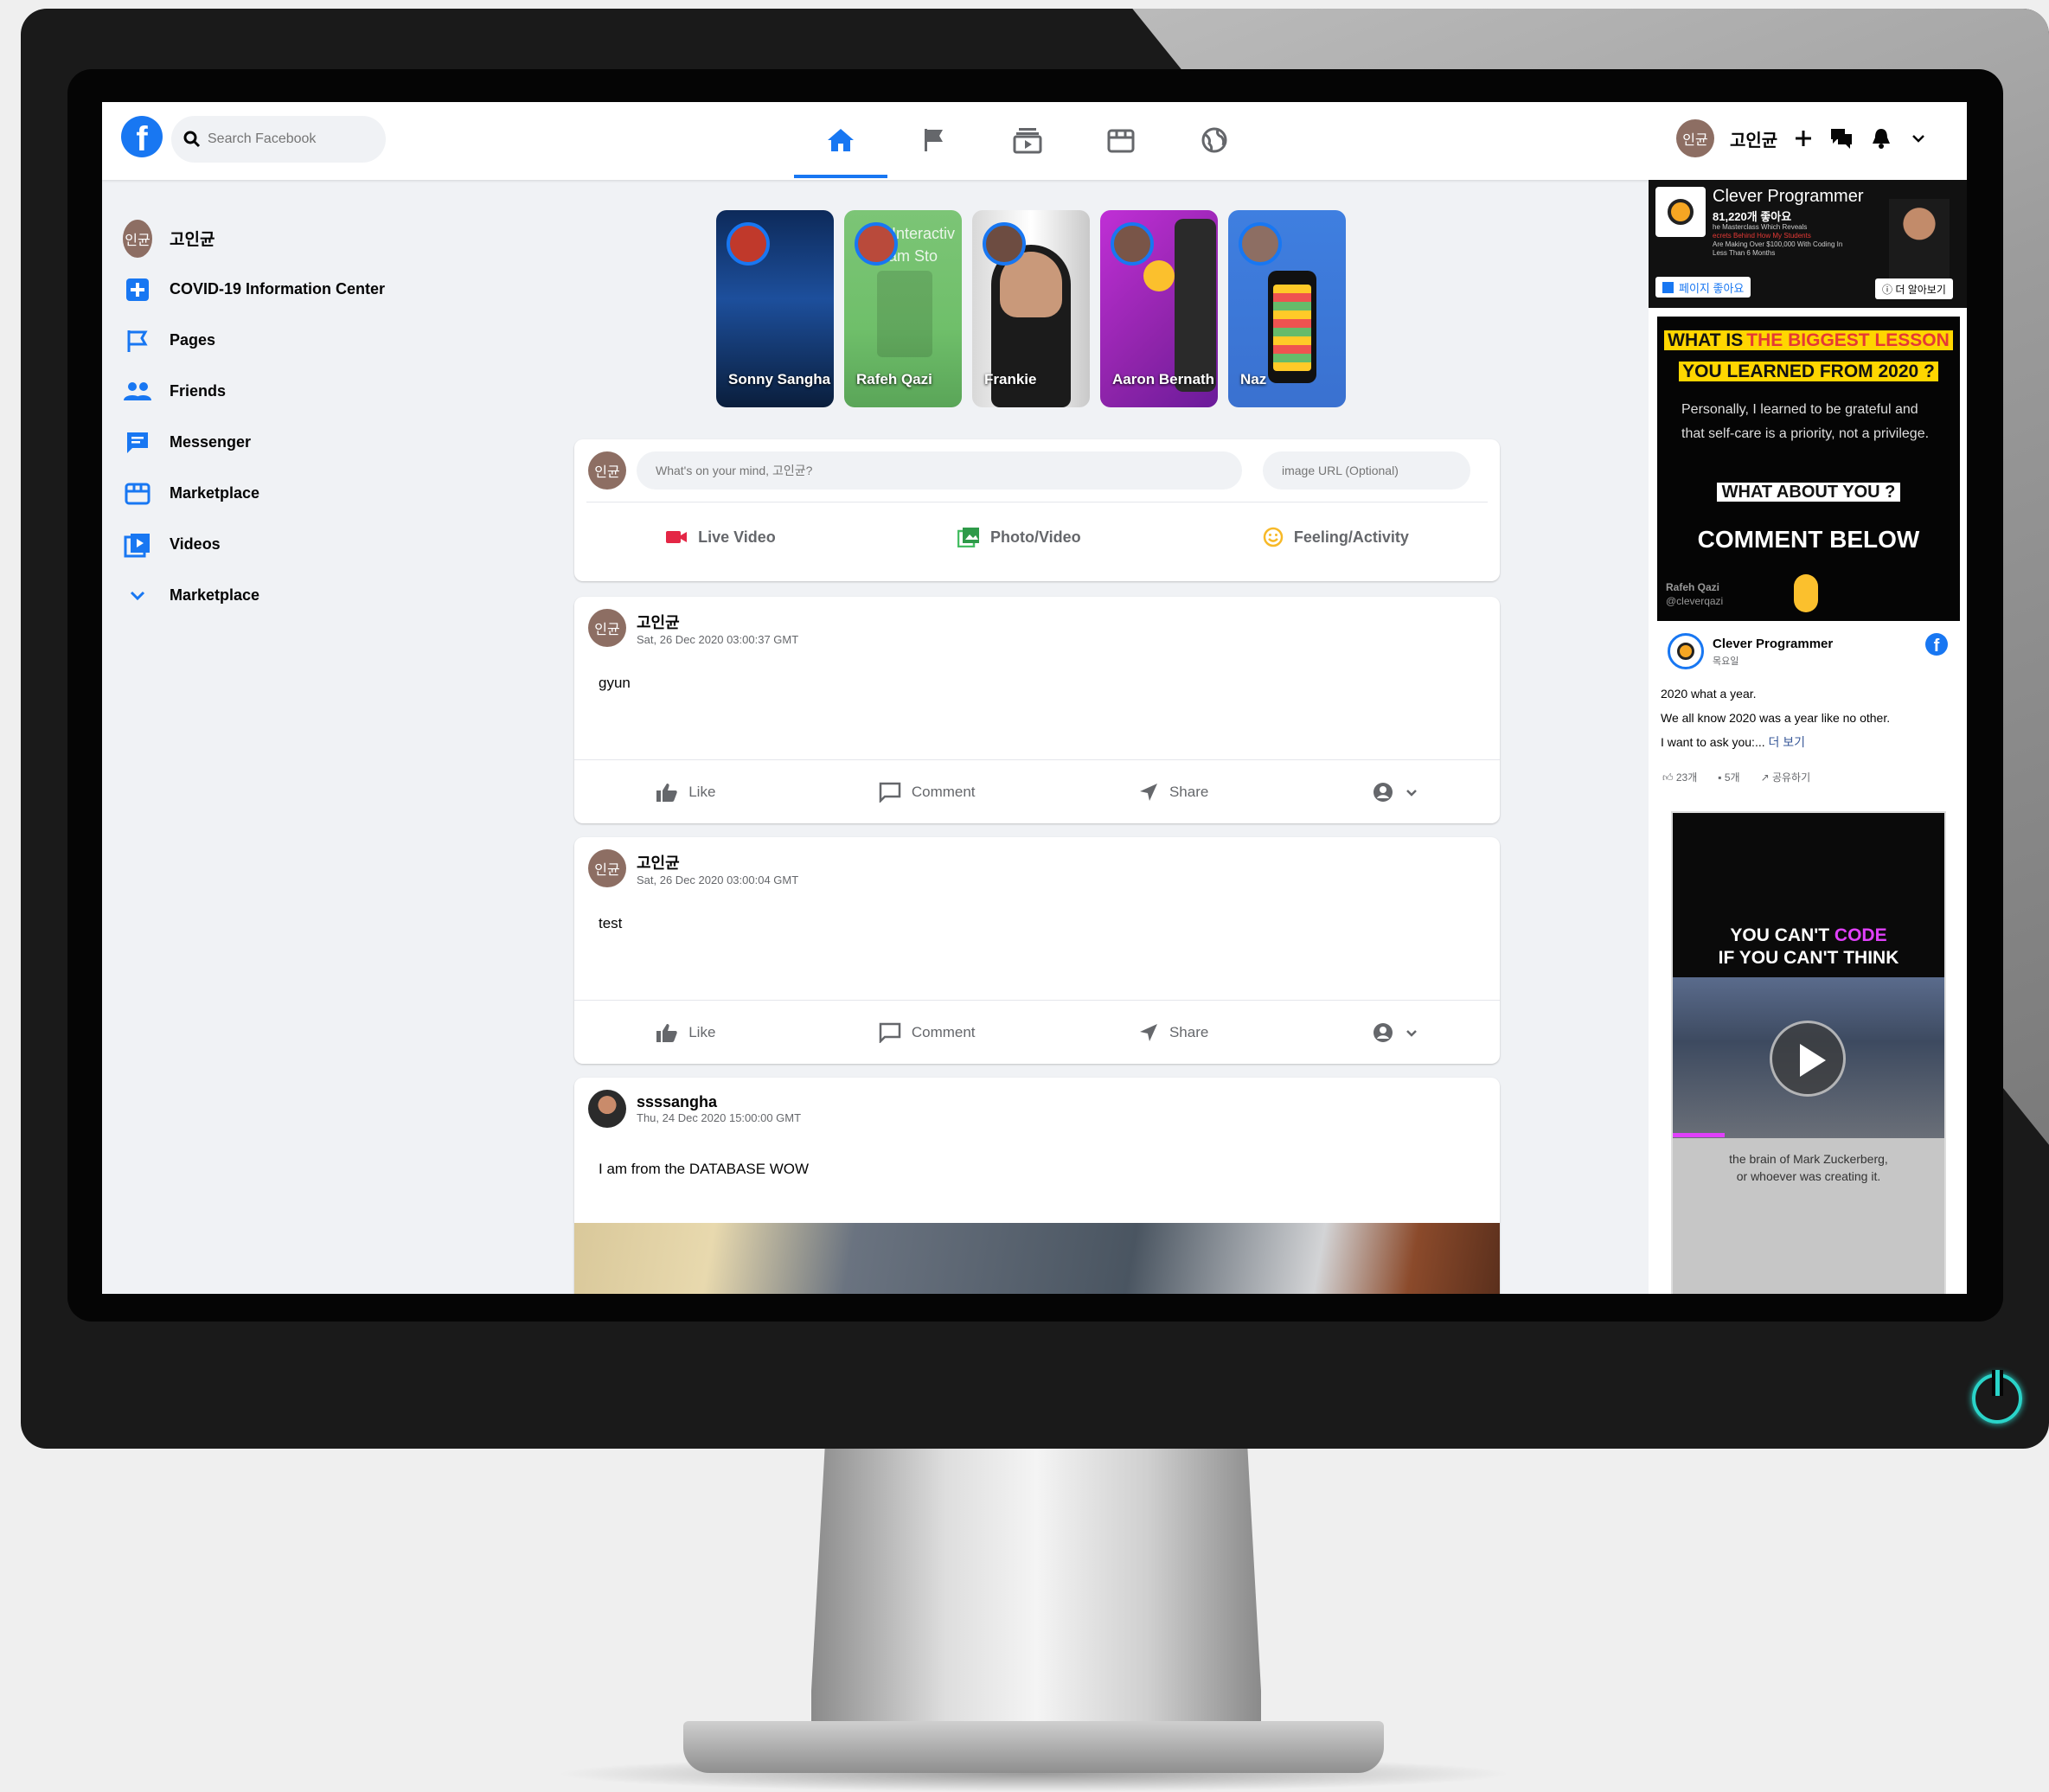  Describe the element at coordinates (1808, 1159) in the screenshot. I see `video-caption-line: the brain of Mark Zuckerberg,` at that location.